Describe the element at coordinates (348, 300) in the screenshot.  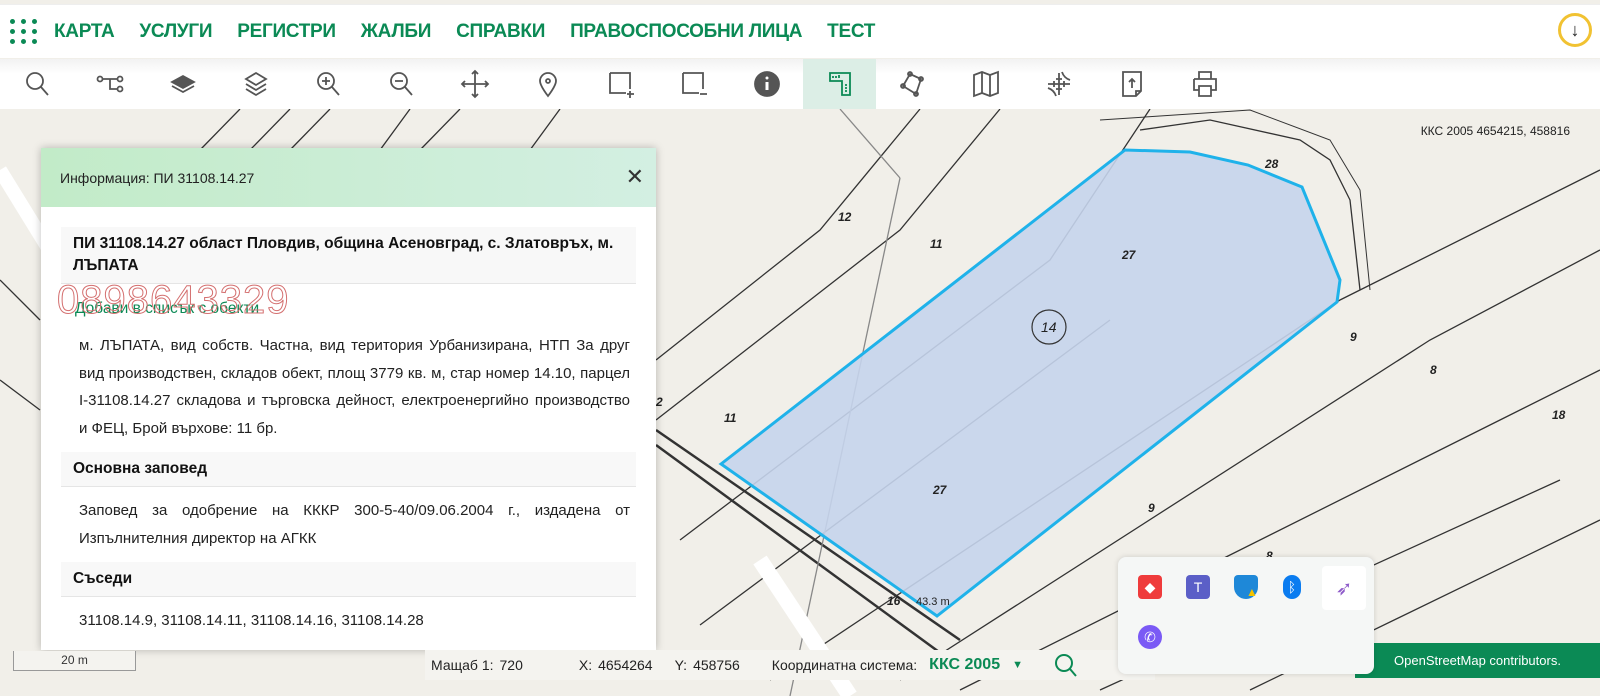
I see `add-to-list-link: Добави в списък с обекти 0898643329` at that location.